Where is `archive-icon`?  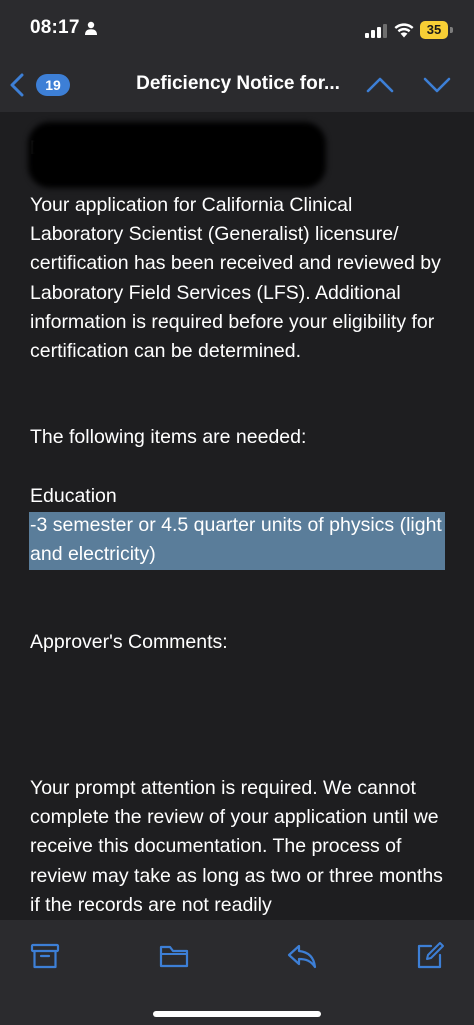
archive-icon is located at coordinates (45, 956).